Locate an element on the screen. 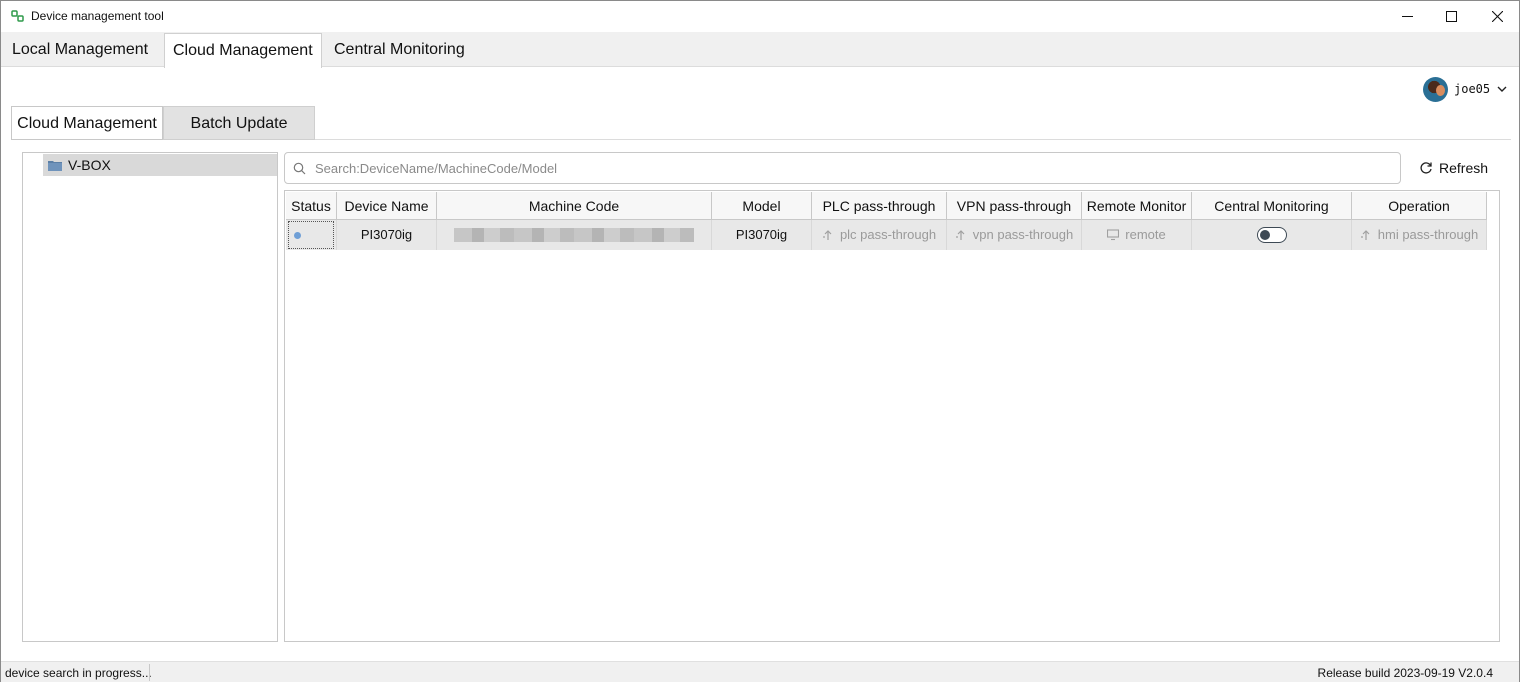 The image size is (1520, 682). machine-code-cell is located at coordinates (574, 235).